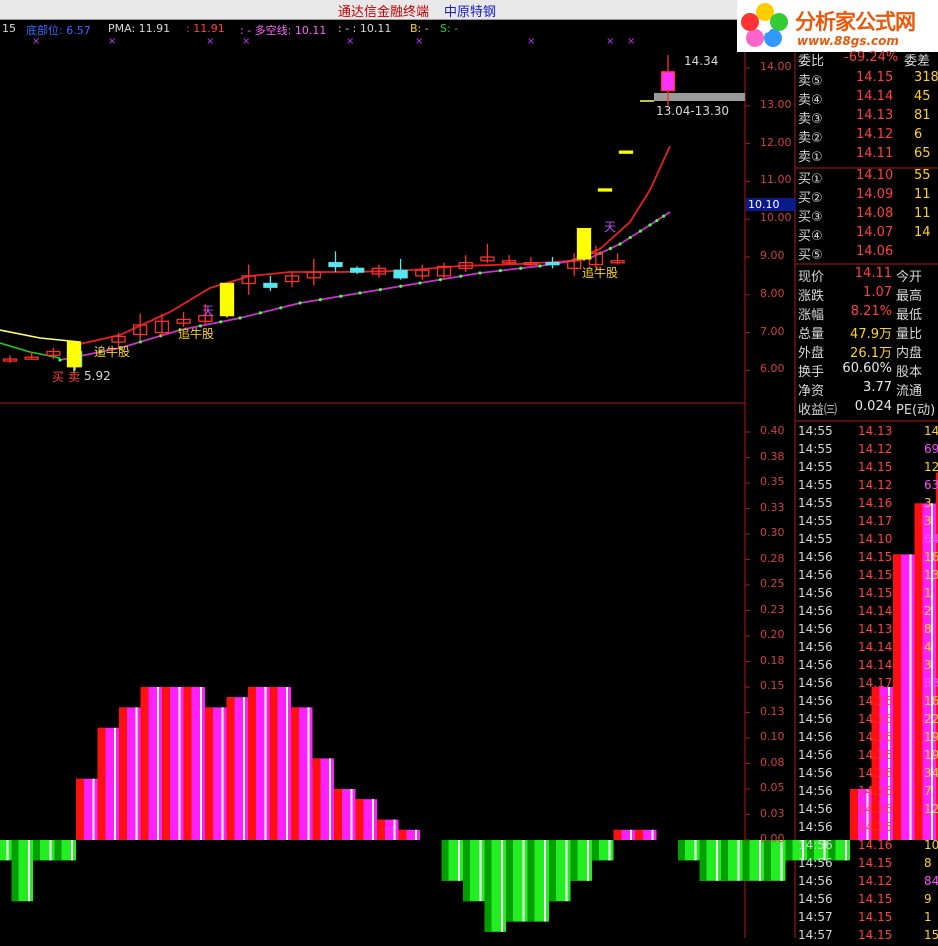 The width and height of the screenshot is (938, 946). I want to click on tick-row: 14:56 14.15, so click(867, 829).